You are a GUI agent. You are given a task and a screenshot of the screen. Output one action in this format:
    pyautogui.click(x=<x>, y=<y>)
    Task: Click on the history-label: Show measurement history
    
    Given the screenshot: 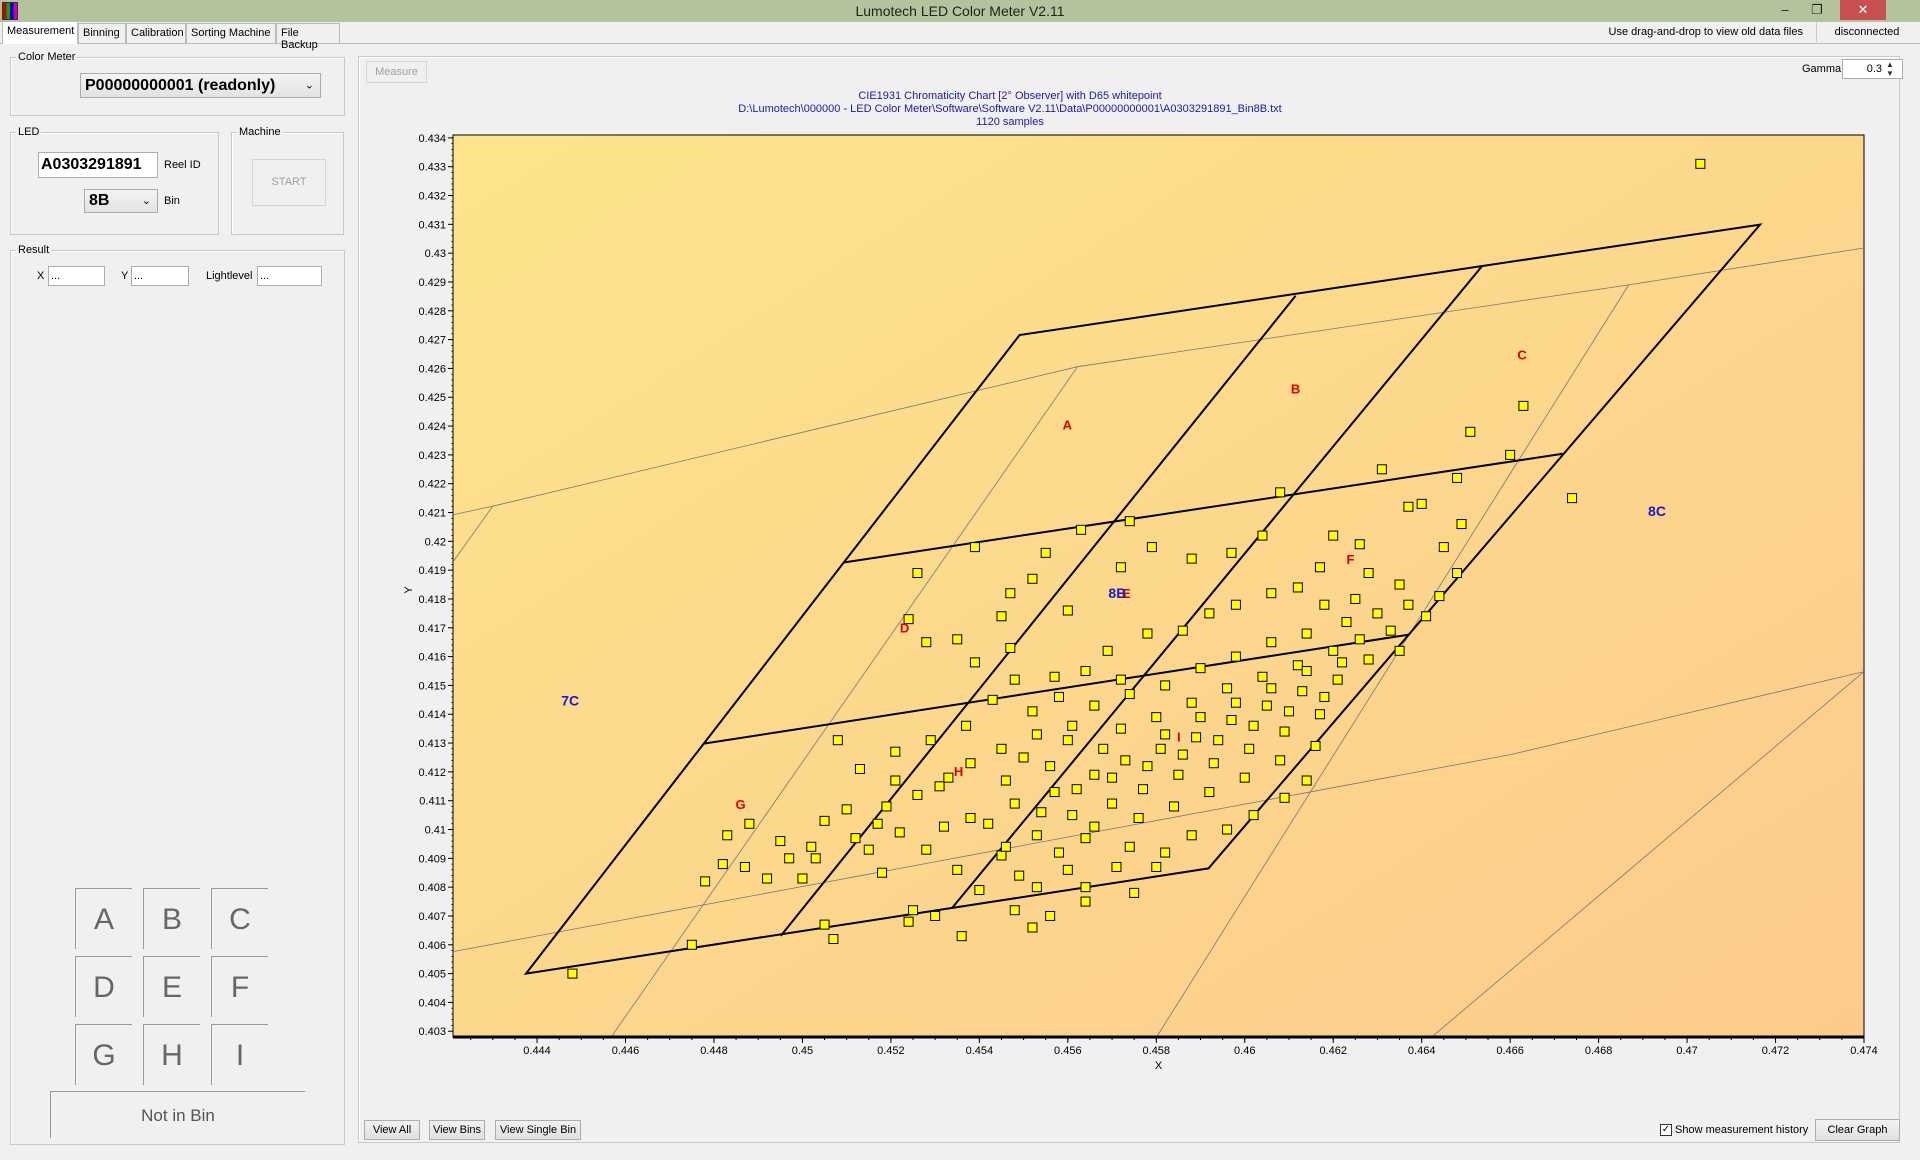 What is the action you would take?
    pyautogui.click(x=1742, y=1130)
    